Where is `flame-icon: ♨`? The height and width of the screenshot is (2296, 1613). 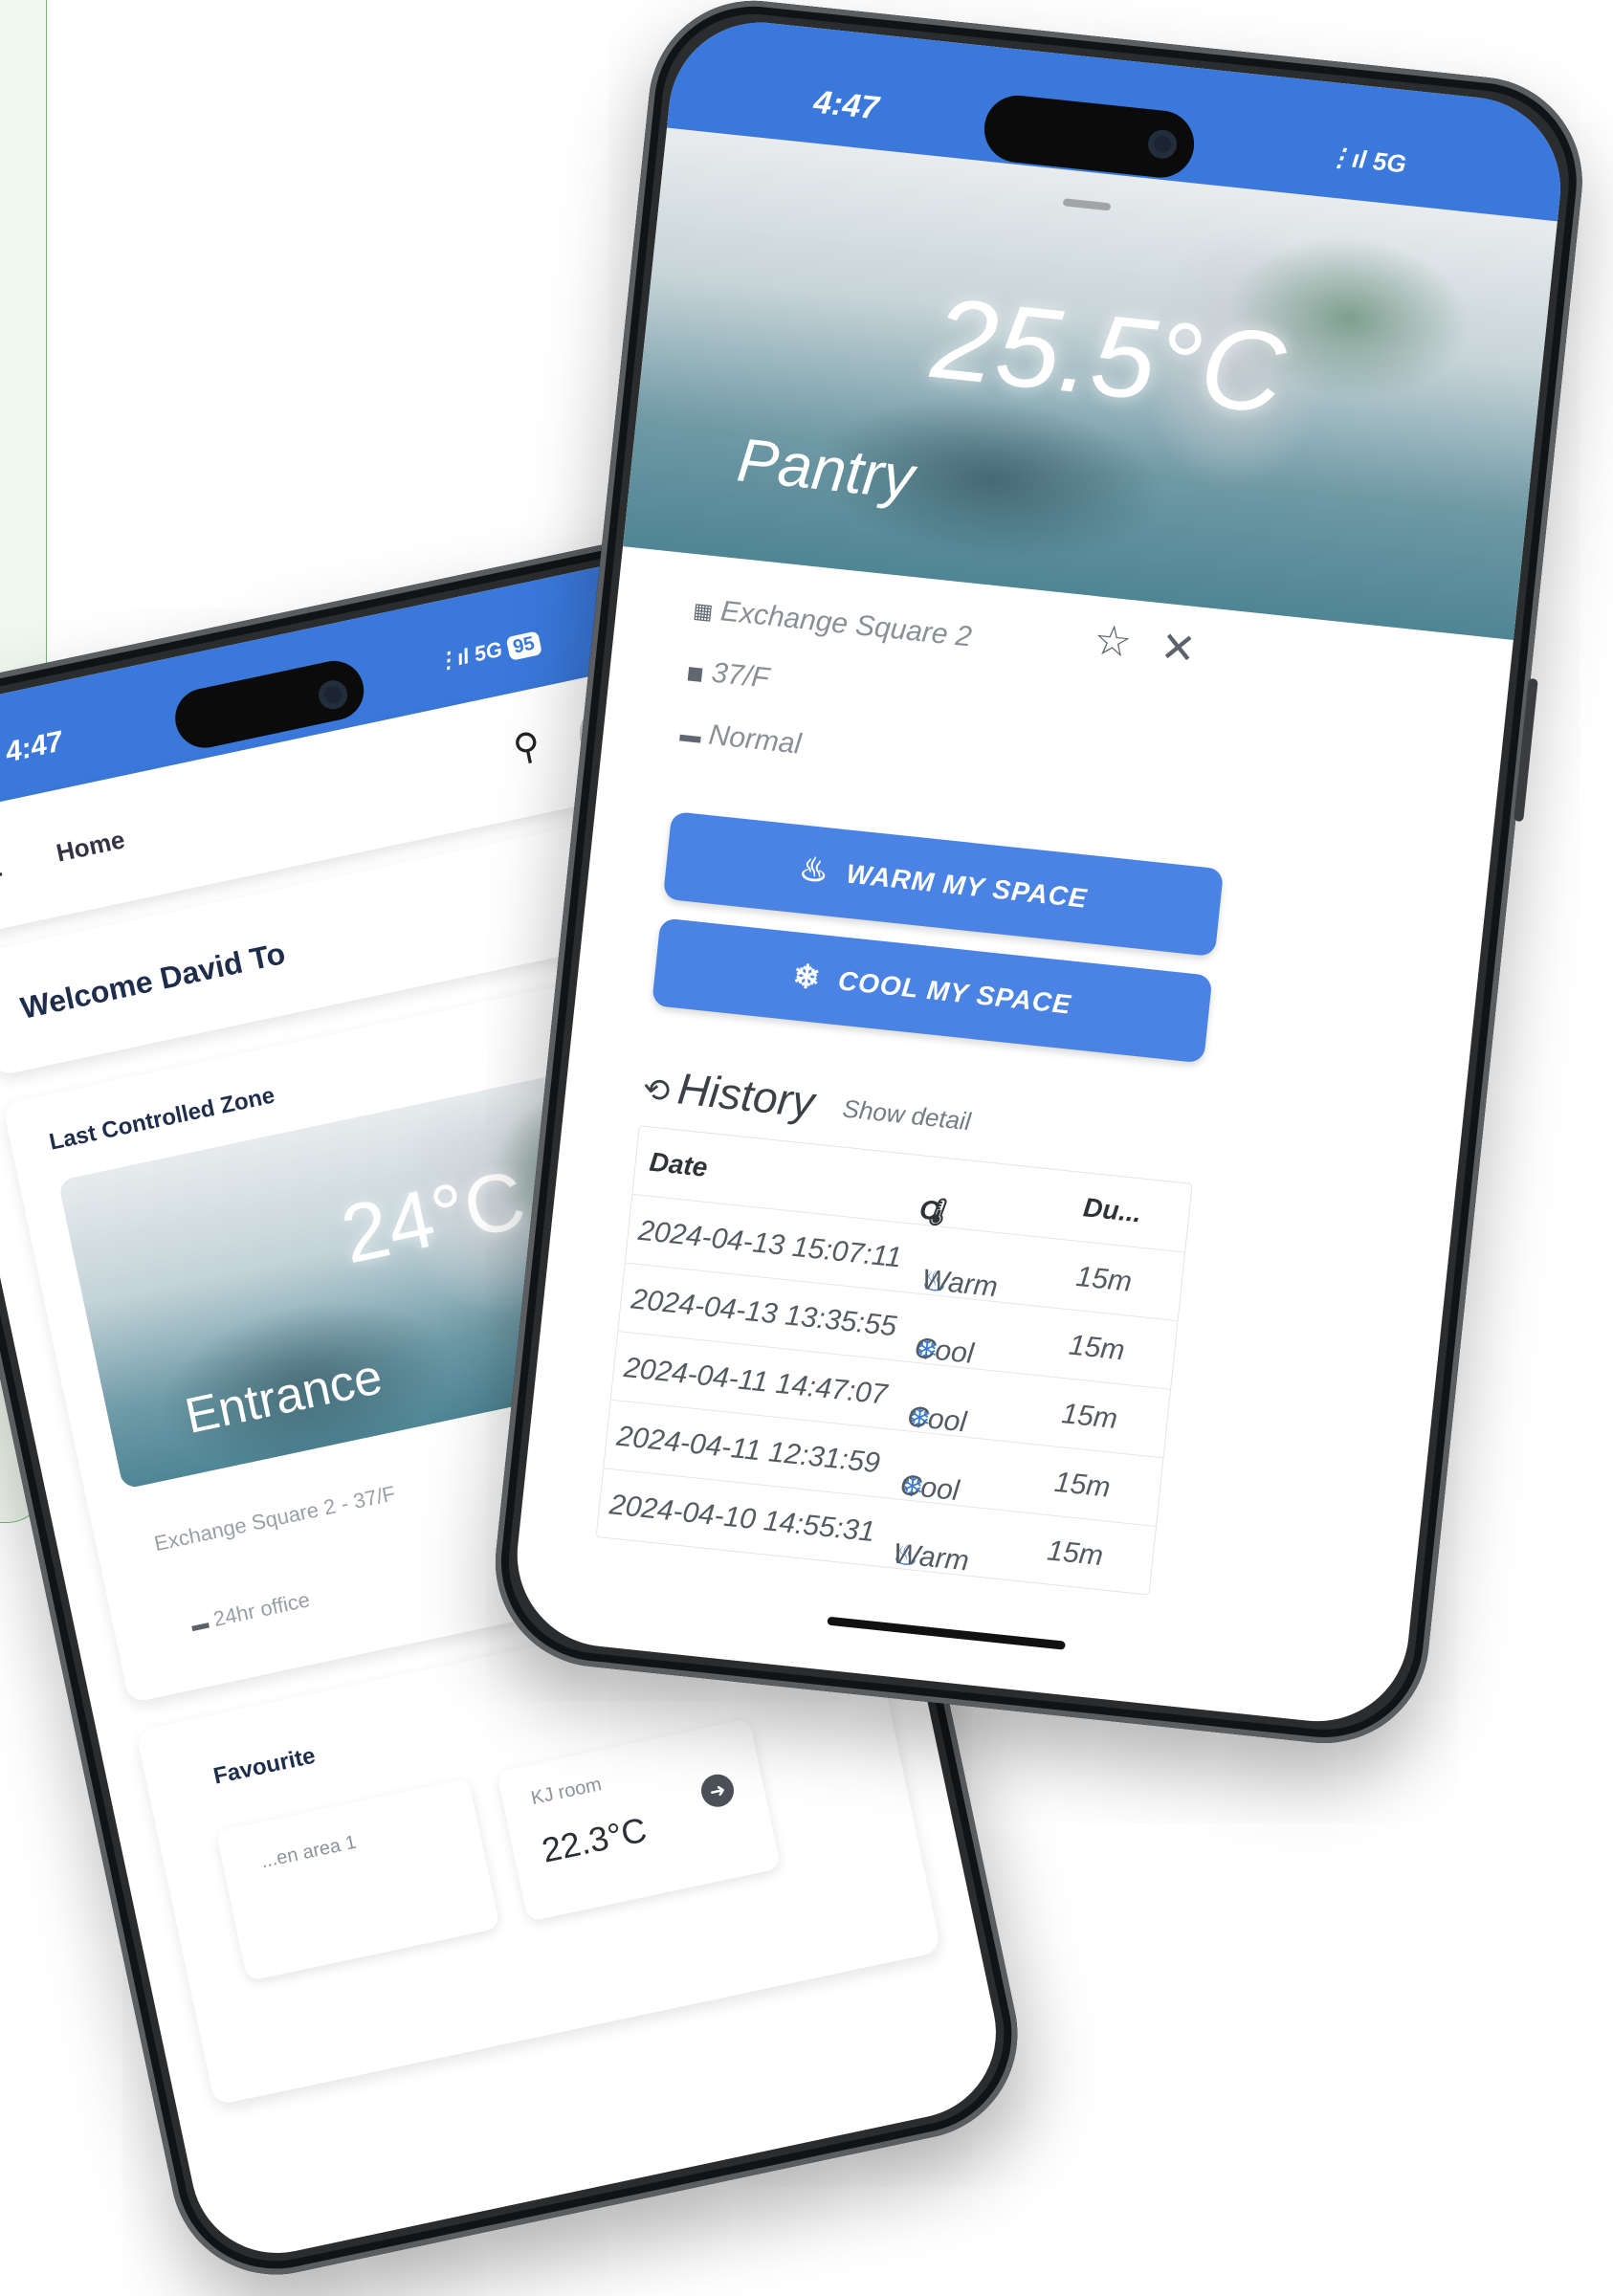 flame-icon: ♨ is located at coordinates (814, 871).